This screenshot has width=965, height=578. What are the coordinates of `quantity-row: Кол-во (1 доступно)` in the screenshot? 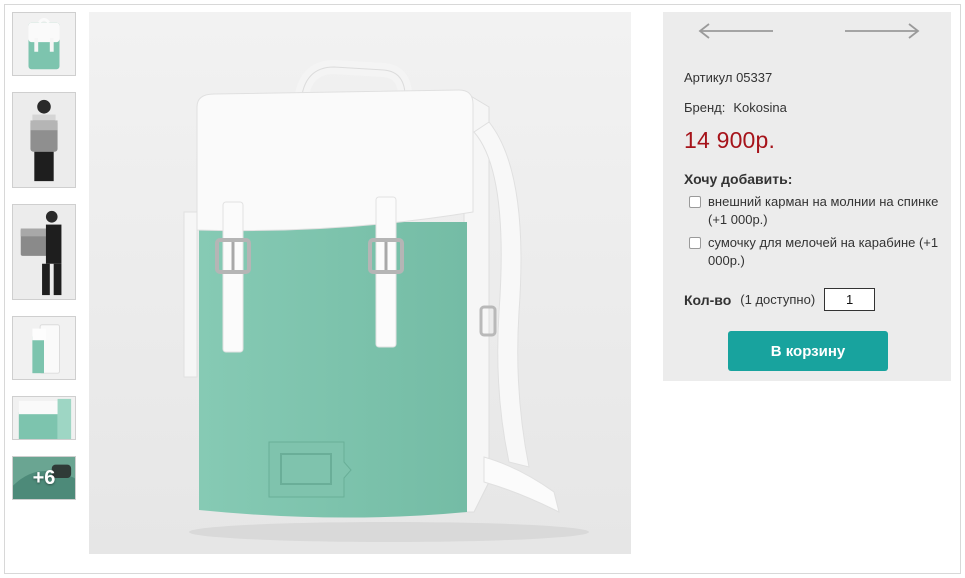 It's located at (780, 299).